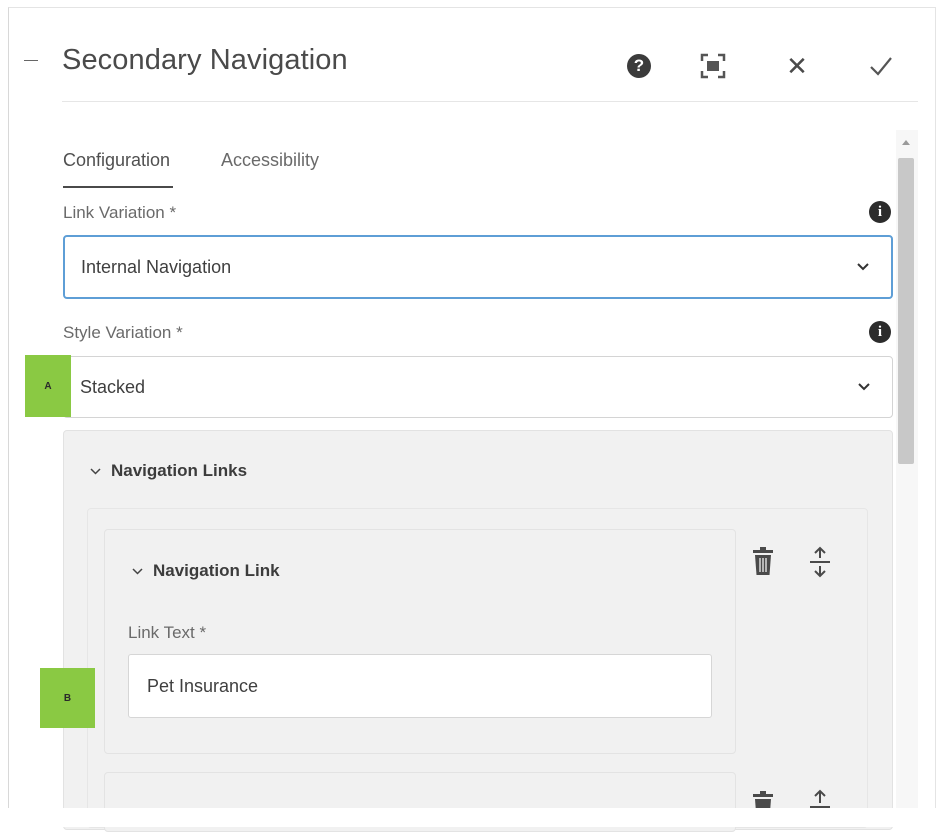 The width and height of the screenshot is (938, 832). I want to click on help-button: ?, so click(639, 66).